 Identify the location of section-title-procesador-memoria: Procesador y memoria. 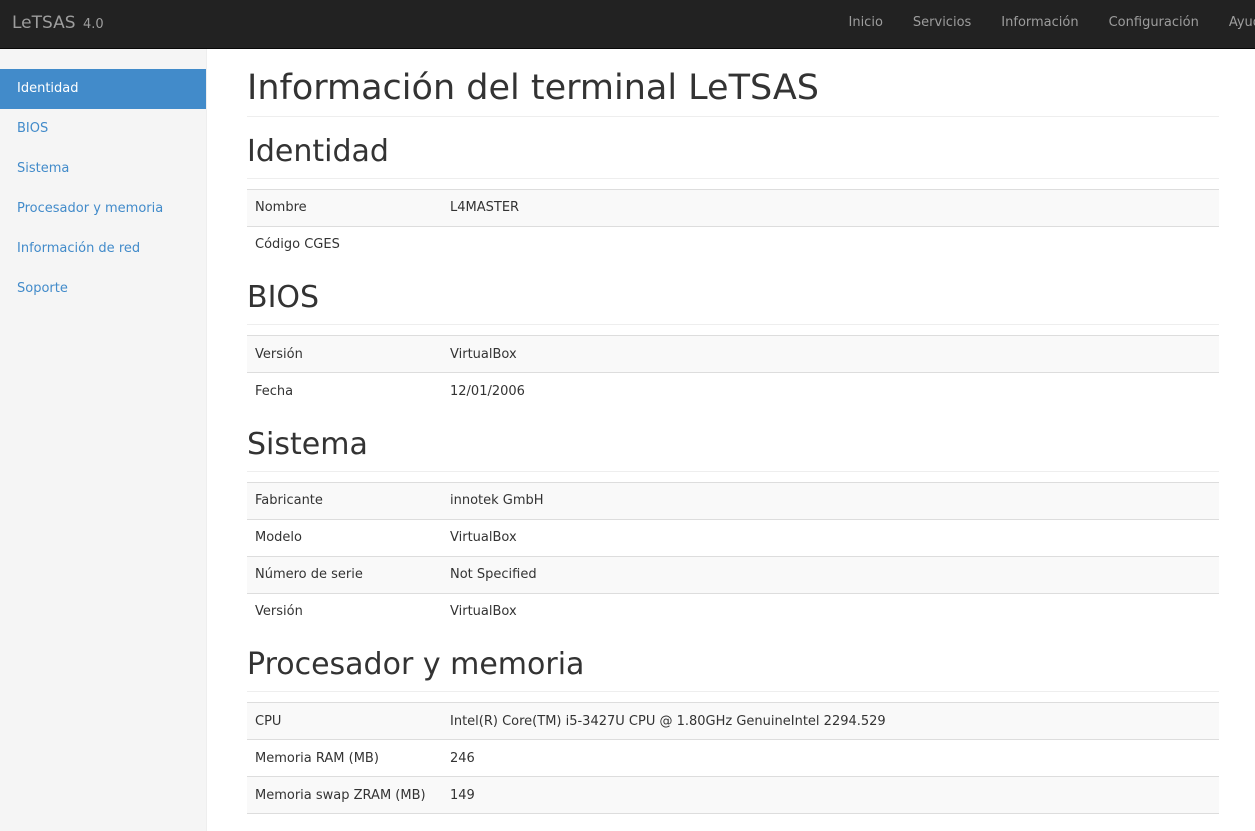
(733, 670).